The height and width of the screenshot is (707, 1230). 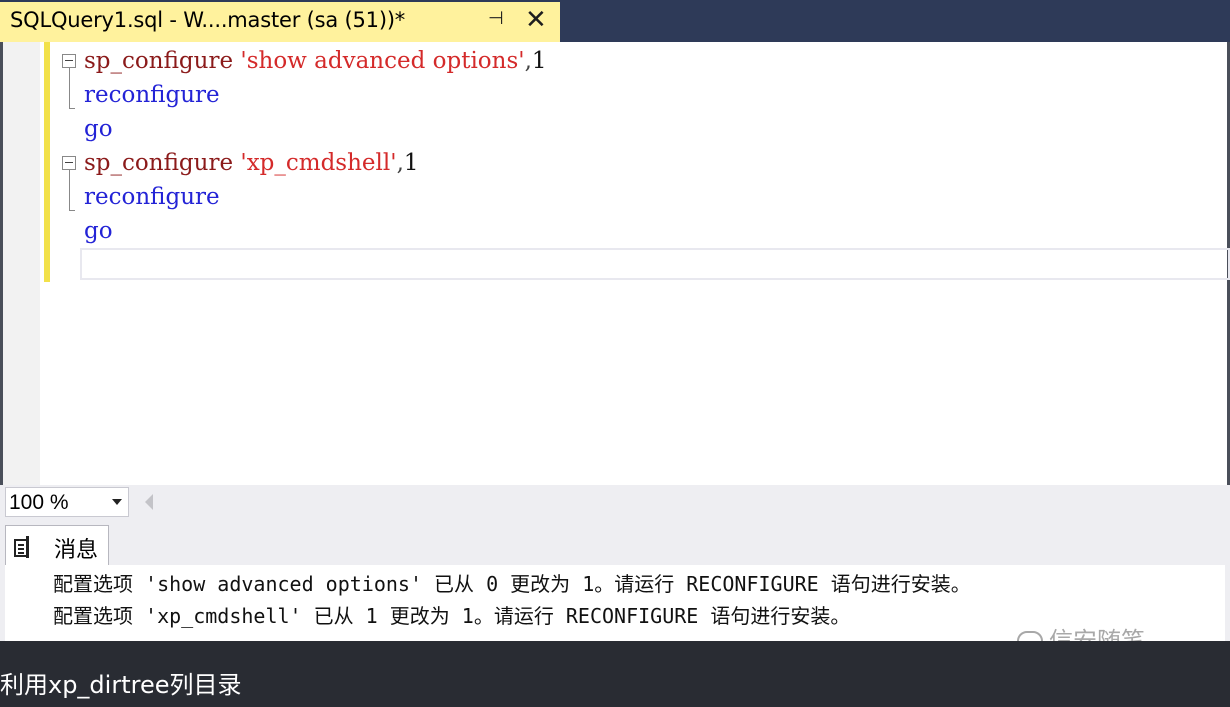 I want to click on close-icon: ✕, so click(x=536, y=20).